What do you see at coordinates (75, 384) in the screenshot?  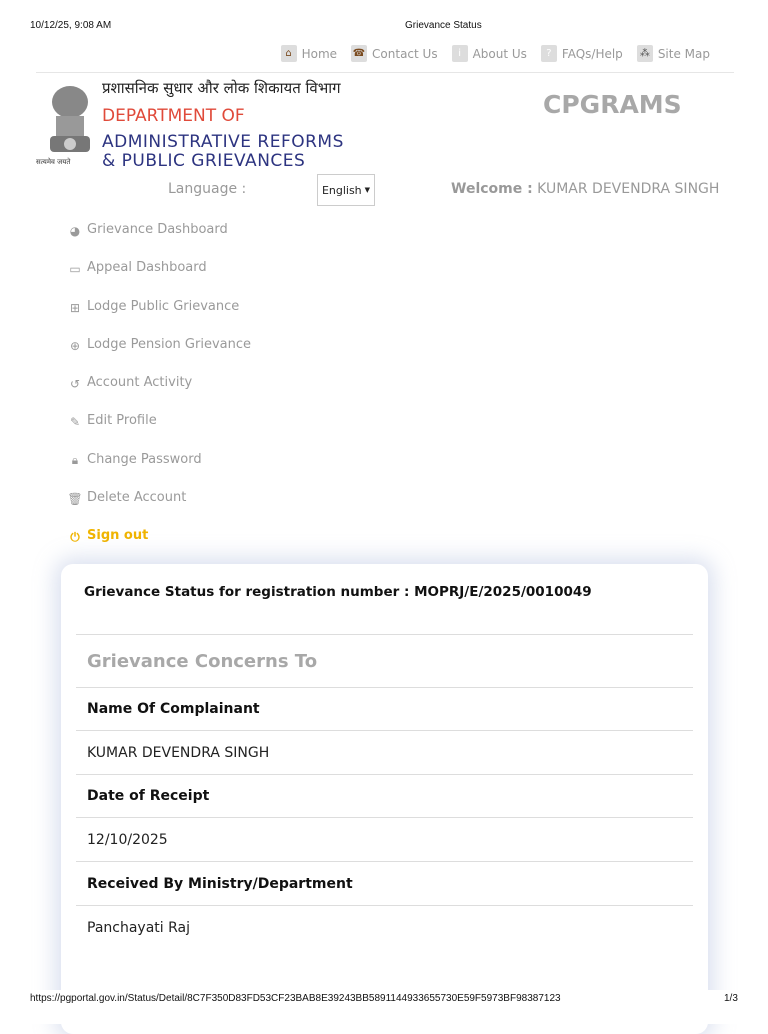 I see `history-icon: ↺` at bounding box center [75, 384].